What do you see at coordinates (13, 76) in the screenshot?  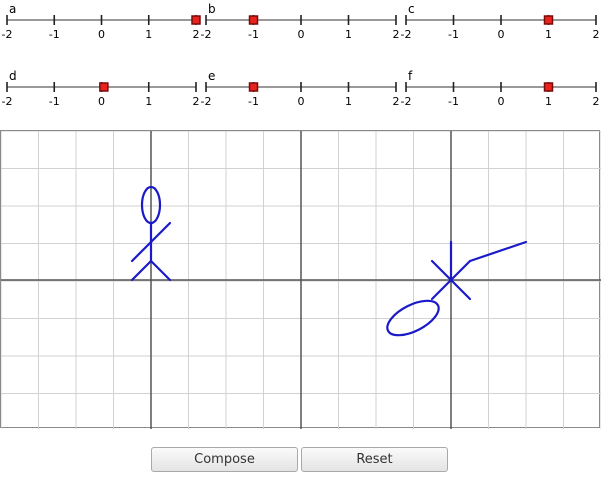 I see `slider-label: d` at bounding box center [13, 76].